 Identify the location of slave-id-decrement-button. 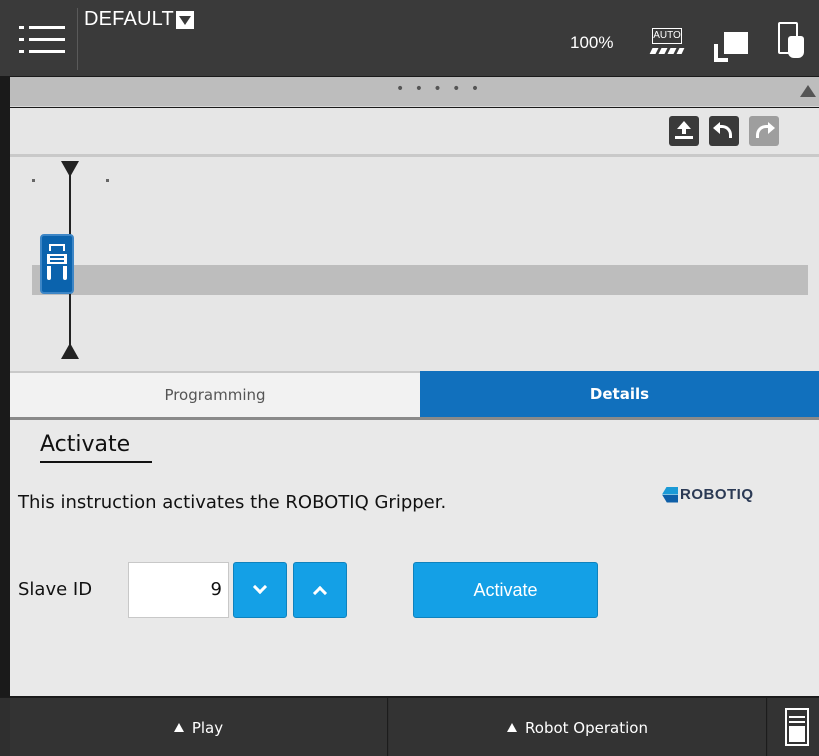
(260, 590).